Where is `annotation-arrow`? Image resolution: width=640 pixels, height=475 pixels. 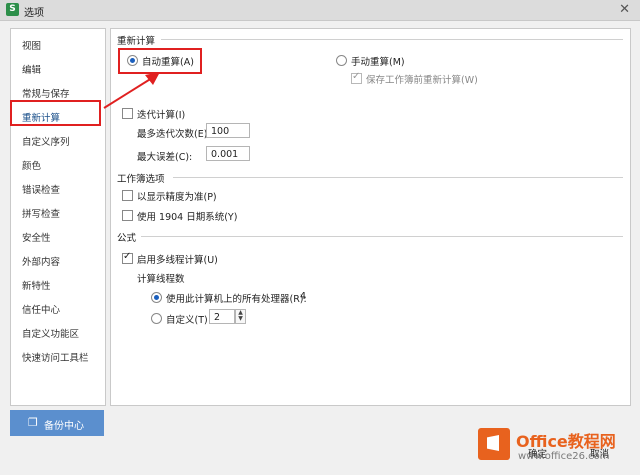
annotation-arrow is located at coordinates (131, 90).